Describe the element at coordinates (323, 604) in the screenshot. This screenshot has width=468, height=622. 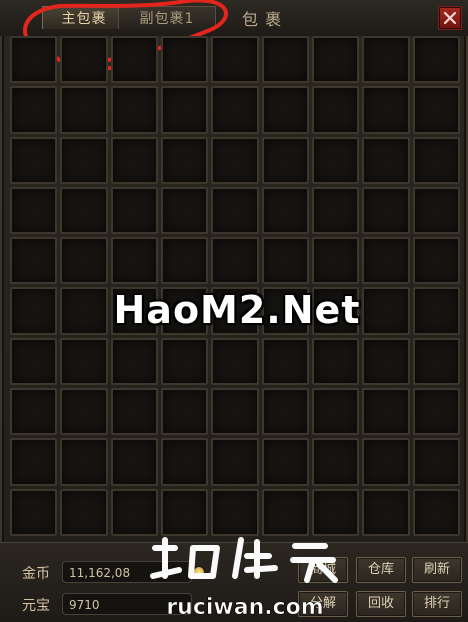
I see `decompose-button: 分解` at that location.